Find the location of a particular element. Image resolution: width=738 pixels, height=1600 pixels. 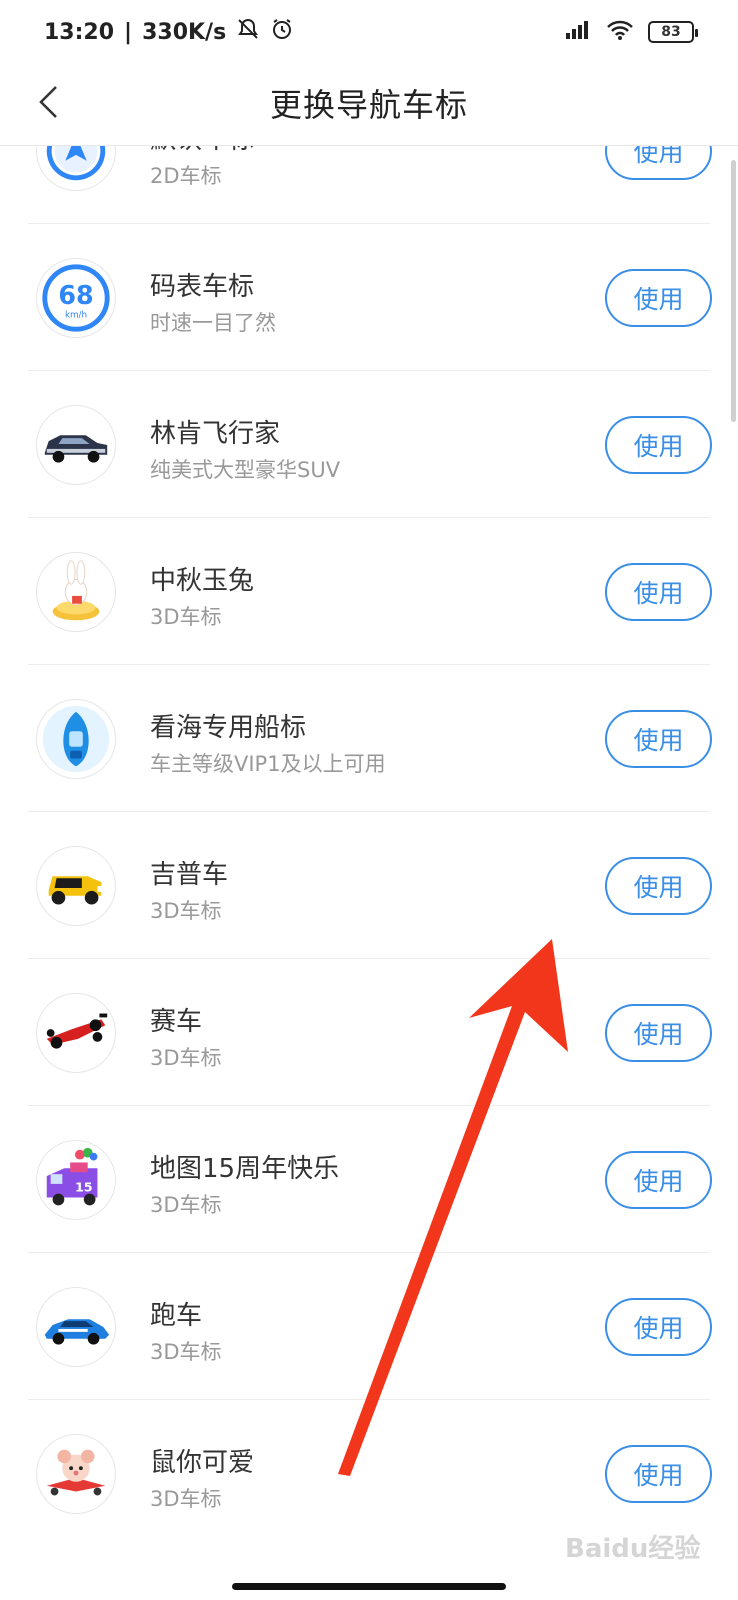

list-item: 中秋玉兔 3D车标 使用 is located at coordinates (369, 591).